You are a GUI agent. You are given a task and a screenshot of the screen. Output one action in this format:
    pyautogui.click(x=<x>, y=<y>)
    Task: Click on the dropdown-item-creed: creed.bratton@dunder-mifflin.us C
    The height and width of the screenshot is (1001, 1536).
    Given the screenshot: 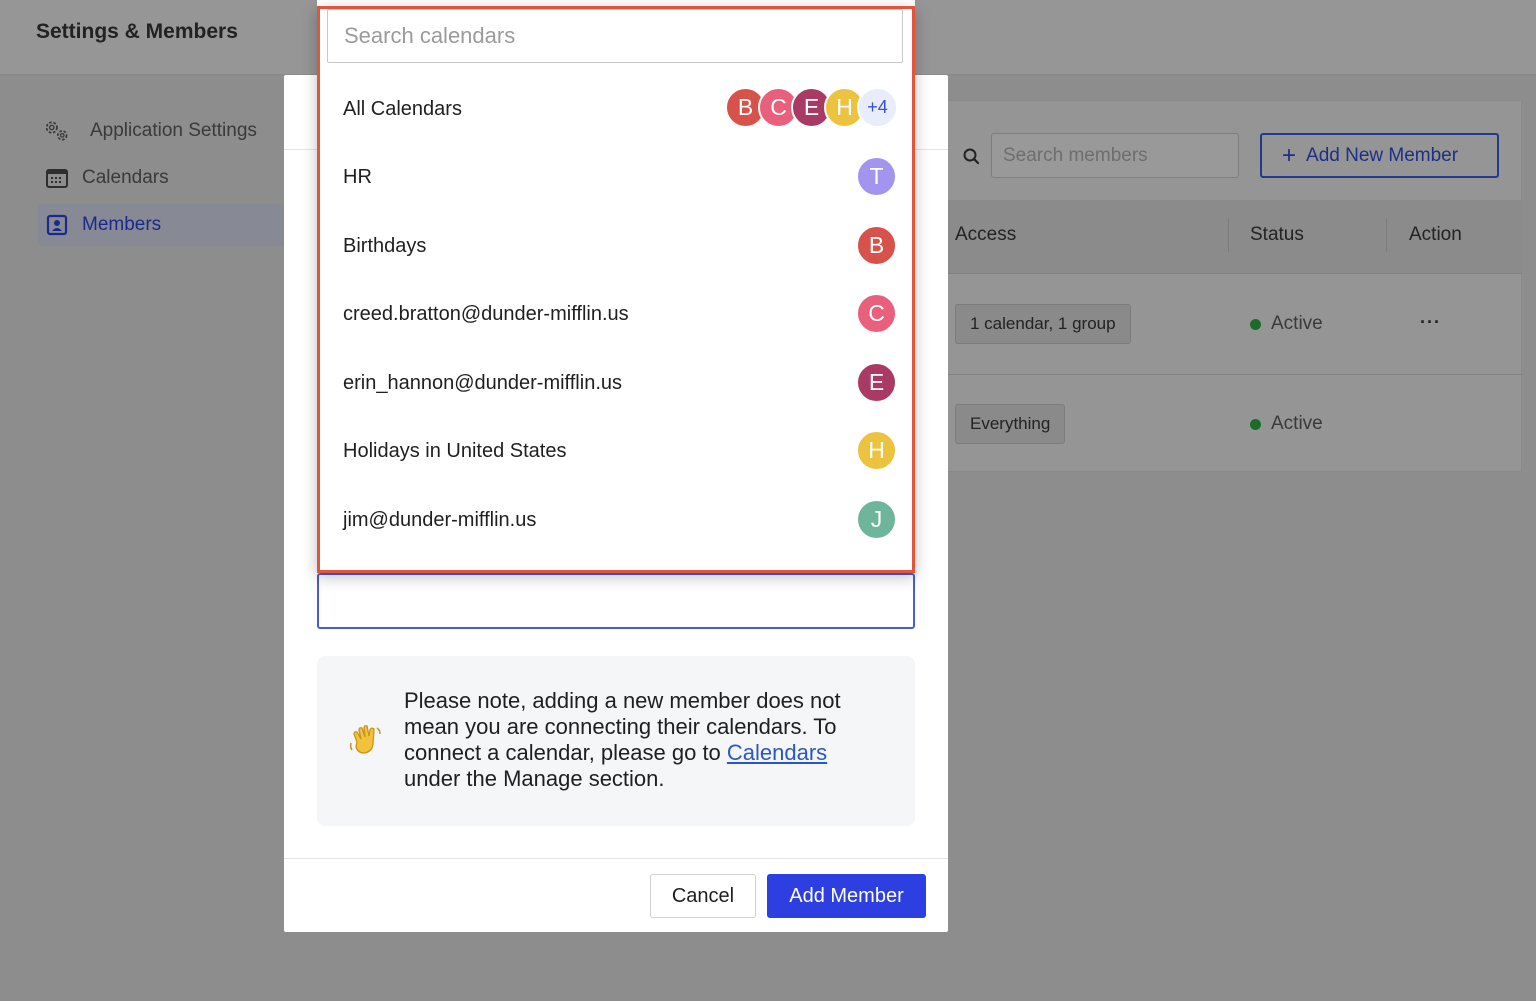 What is the action you would take?
    pyautogui.click(x=616, y=314)
    